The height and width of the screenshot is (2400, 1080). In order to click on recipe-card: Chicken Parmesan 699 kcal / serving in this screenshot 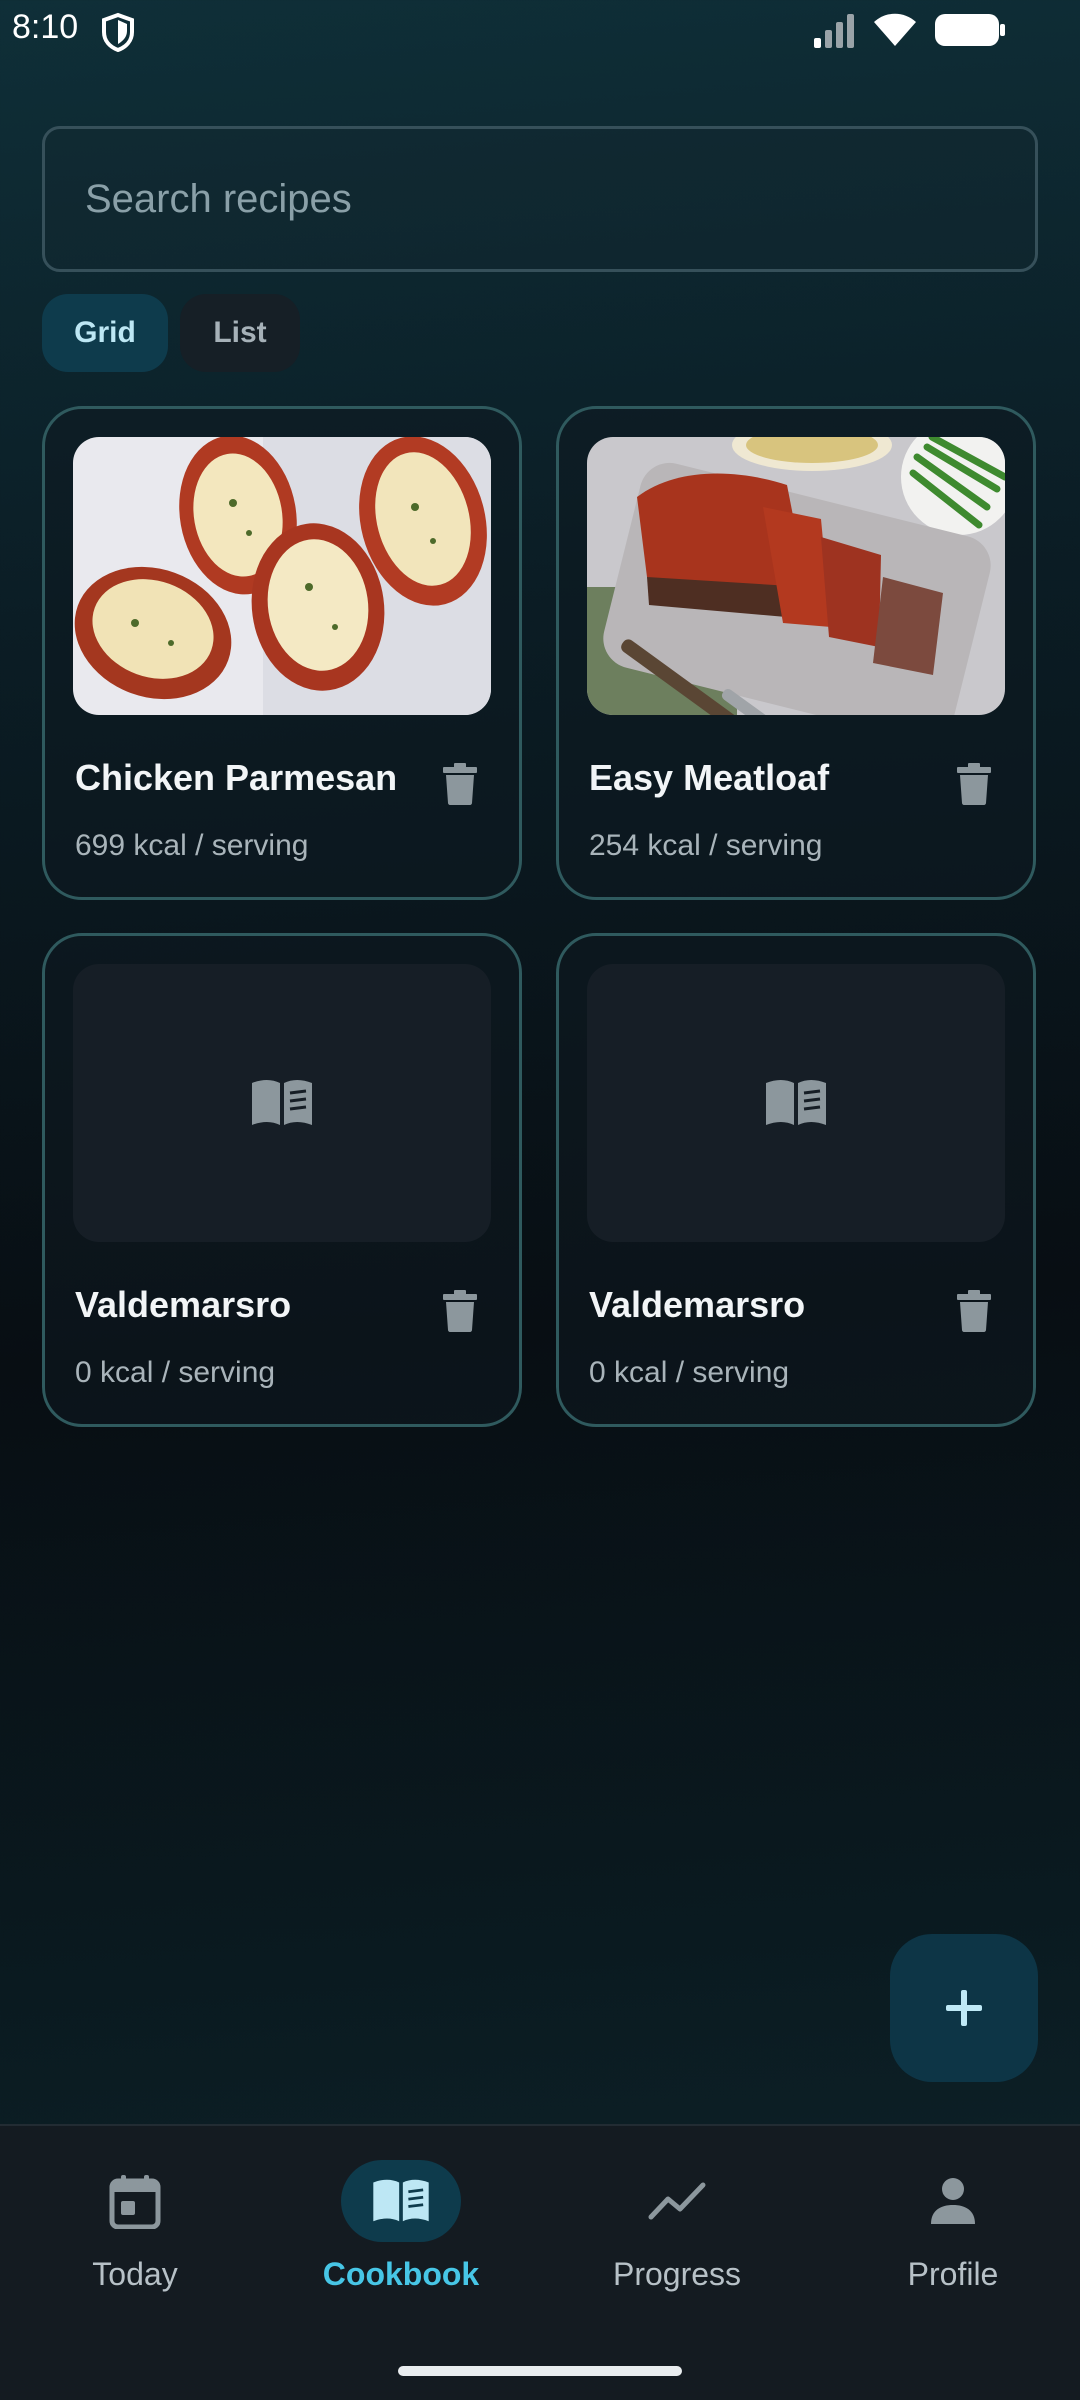, I will do `click(282, 653)`.